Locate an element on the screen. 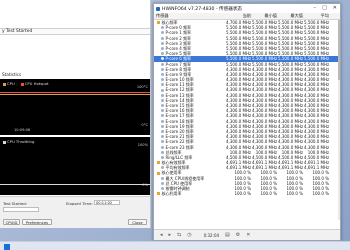 This screenshot has height=250, width=350. elapsed-time-field: 00:11:02 is located at coordinates (107, 202).